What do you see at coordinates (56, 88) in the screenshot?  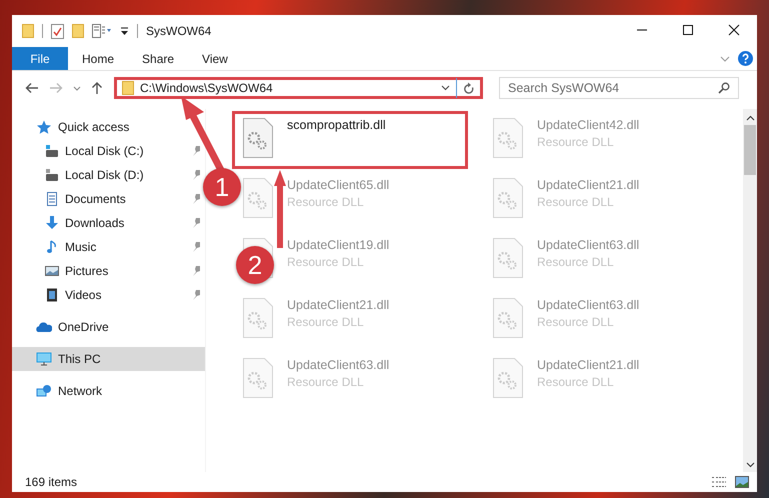 I see `forward-icon` at bounding box center [56, 88].